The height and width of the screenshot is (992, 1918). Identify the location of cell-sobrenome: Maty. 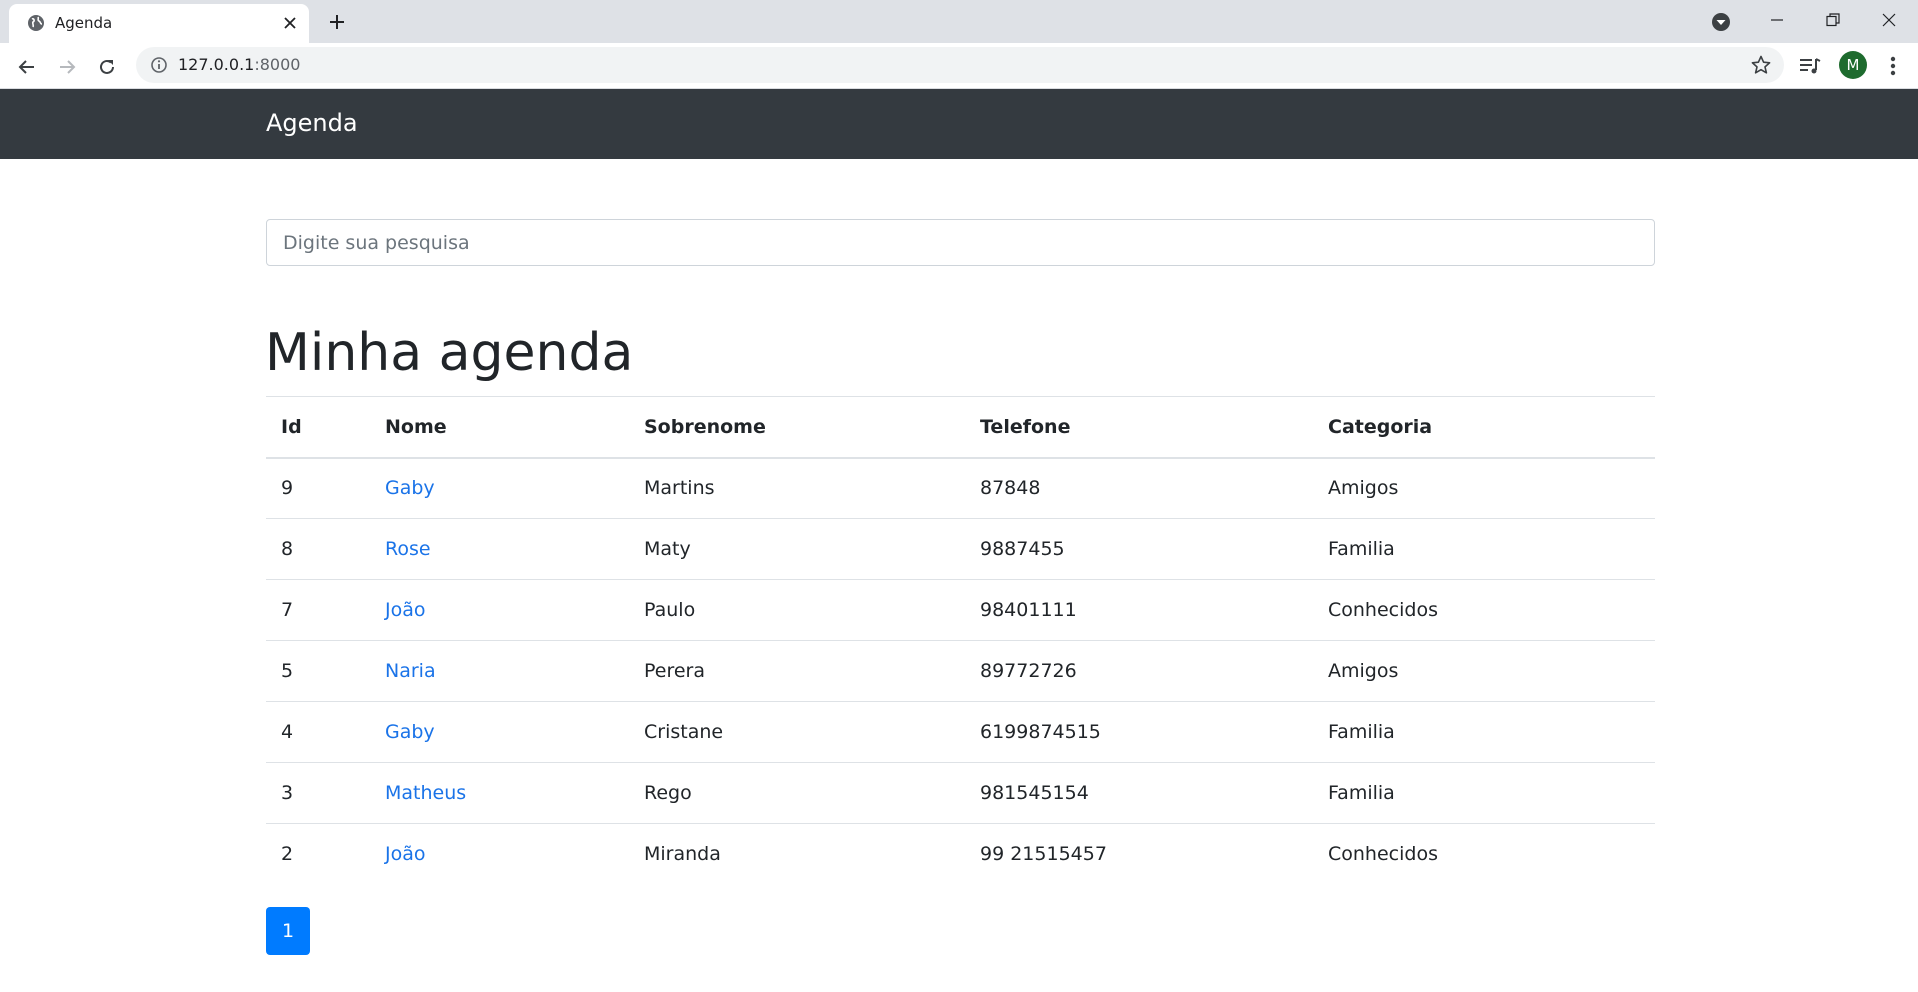
(797, 549).